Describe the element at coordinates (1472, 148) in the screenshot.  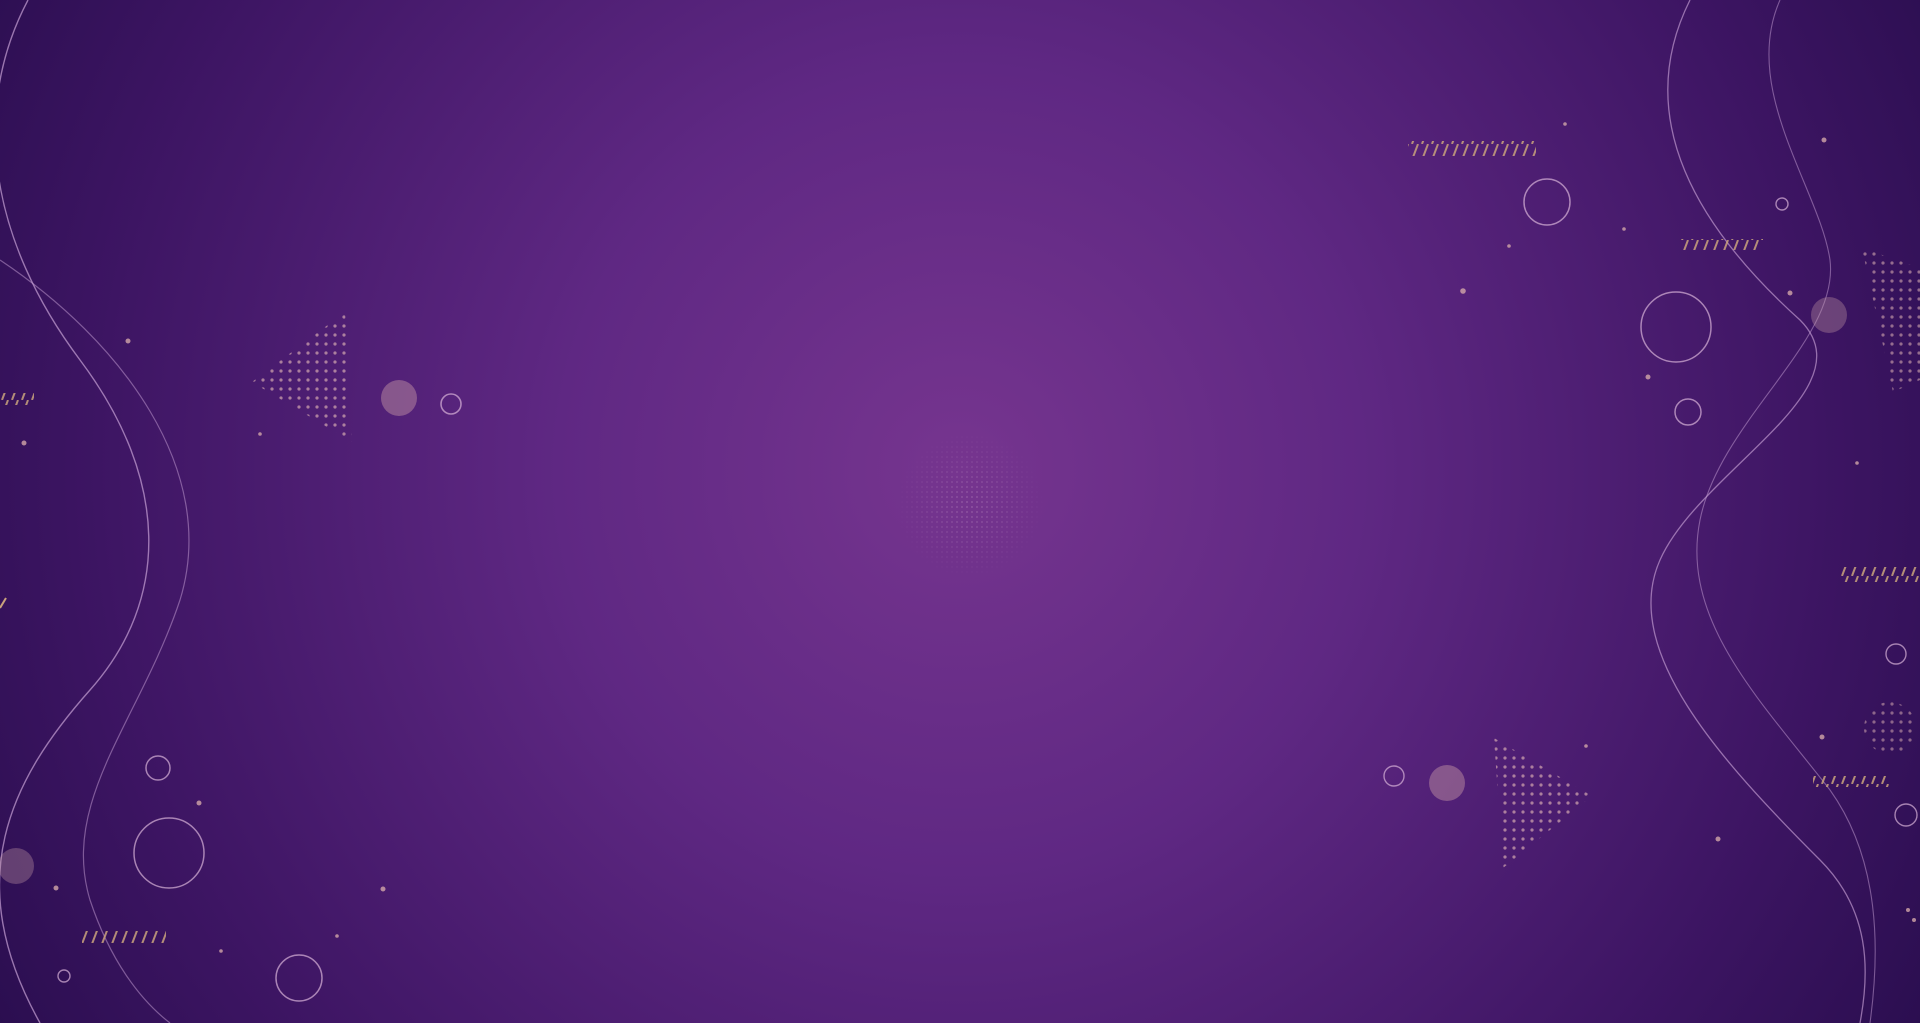
I see `right-hatch-top` at that location.